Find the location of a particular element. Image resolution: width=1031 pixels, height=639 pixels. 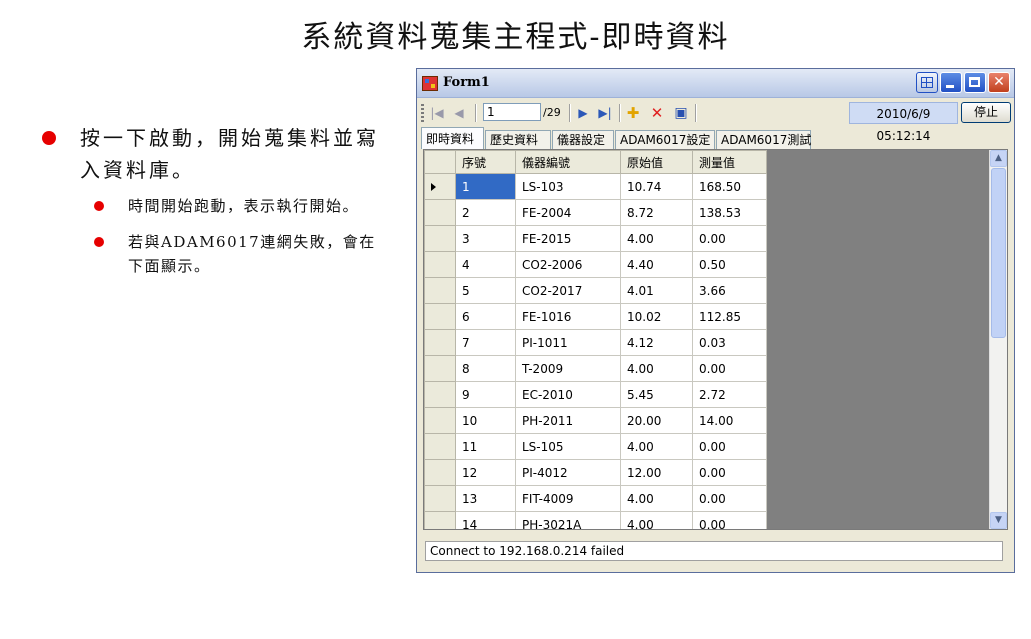

tab-instrument-settings: 儀器設定 is located at coordinates (583, 139).